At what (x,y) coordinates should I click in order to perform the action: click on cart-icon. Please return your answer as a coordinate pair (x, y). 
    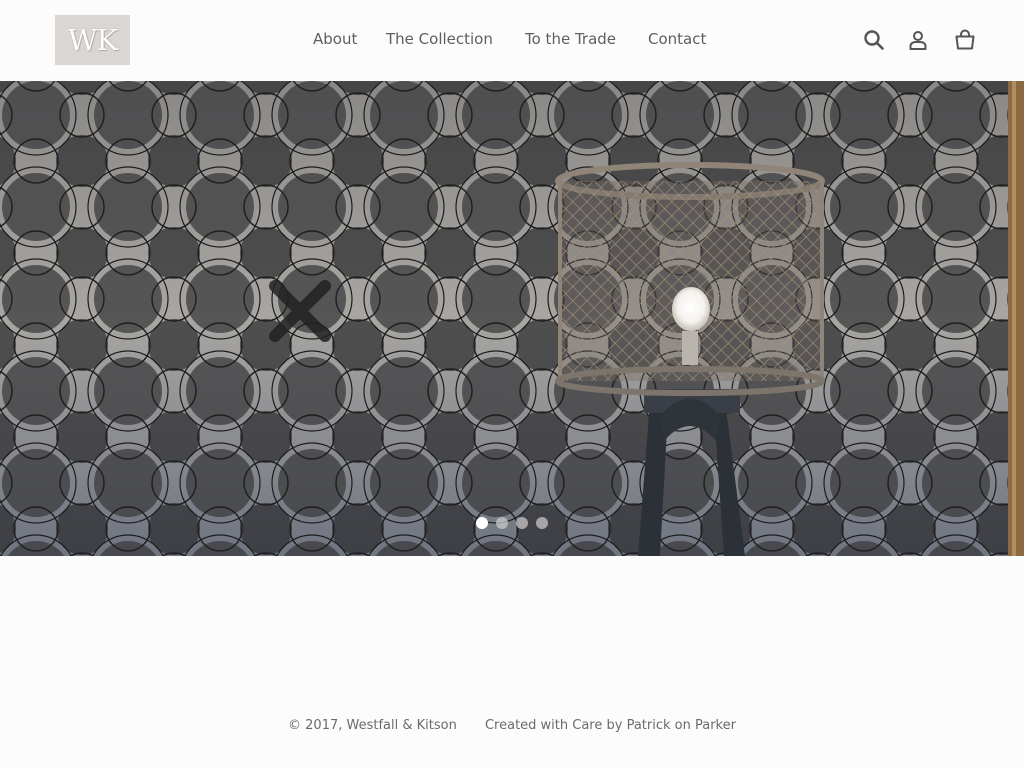
    Looking at the image, I should click on (965, 40).